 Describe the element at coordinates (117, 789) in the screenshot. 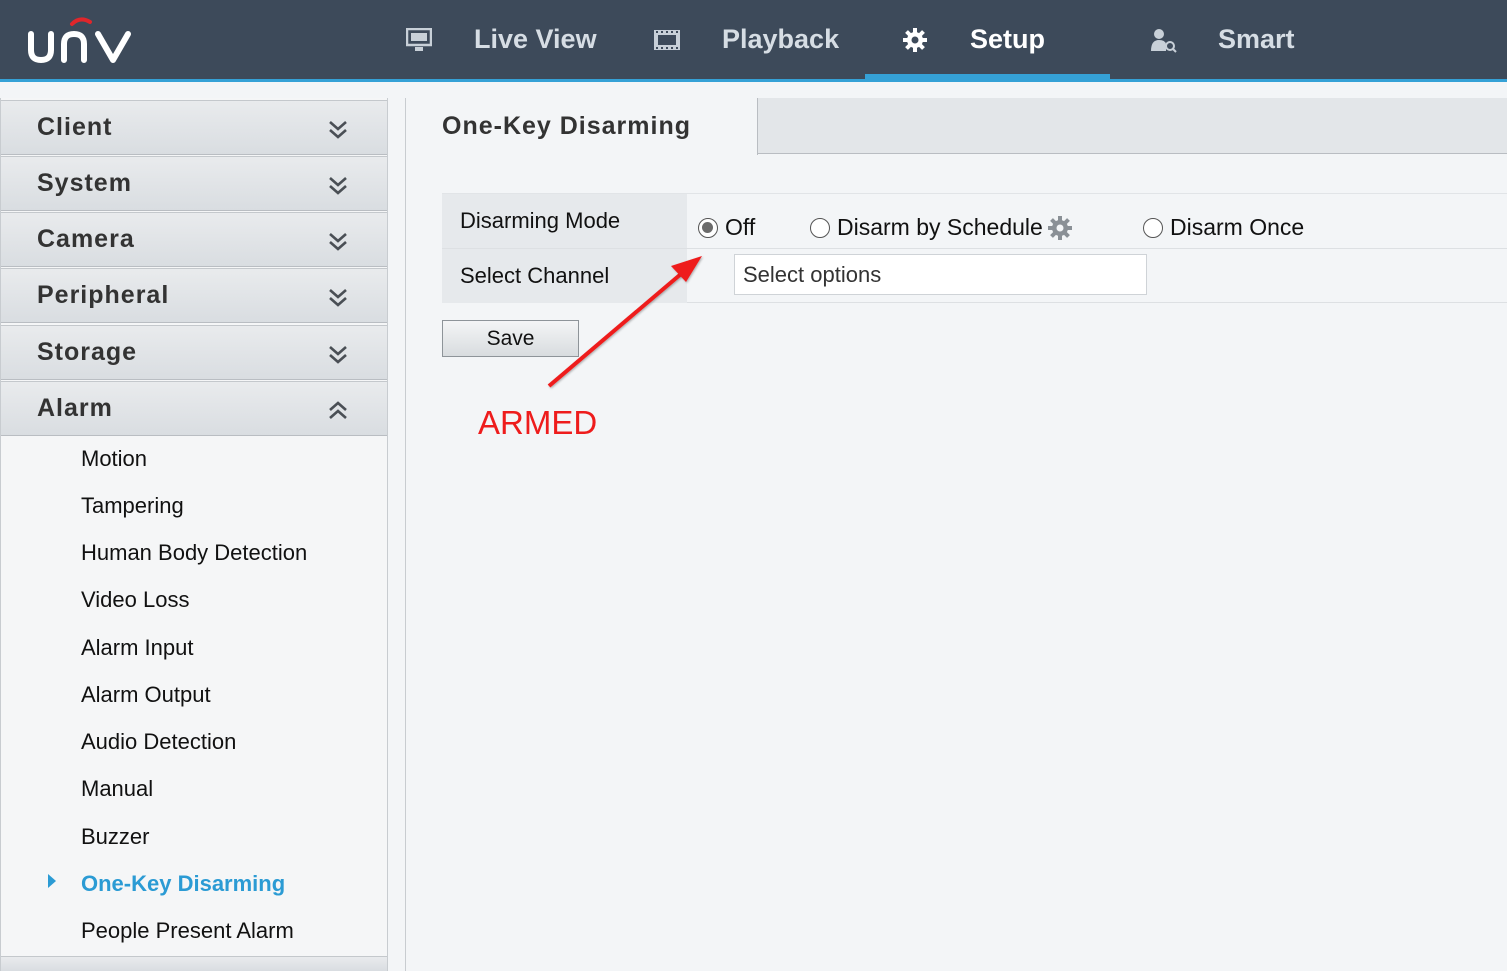

I see `sidebar-item-manual: Manual` at that location.